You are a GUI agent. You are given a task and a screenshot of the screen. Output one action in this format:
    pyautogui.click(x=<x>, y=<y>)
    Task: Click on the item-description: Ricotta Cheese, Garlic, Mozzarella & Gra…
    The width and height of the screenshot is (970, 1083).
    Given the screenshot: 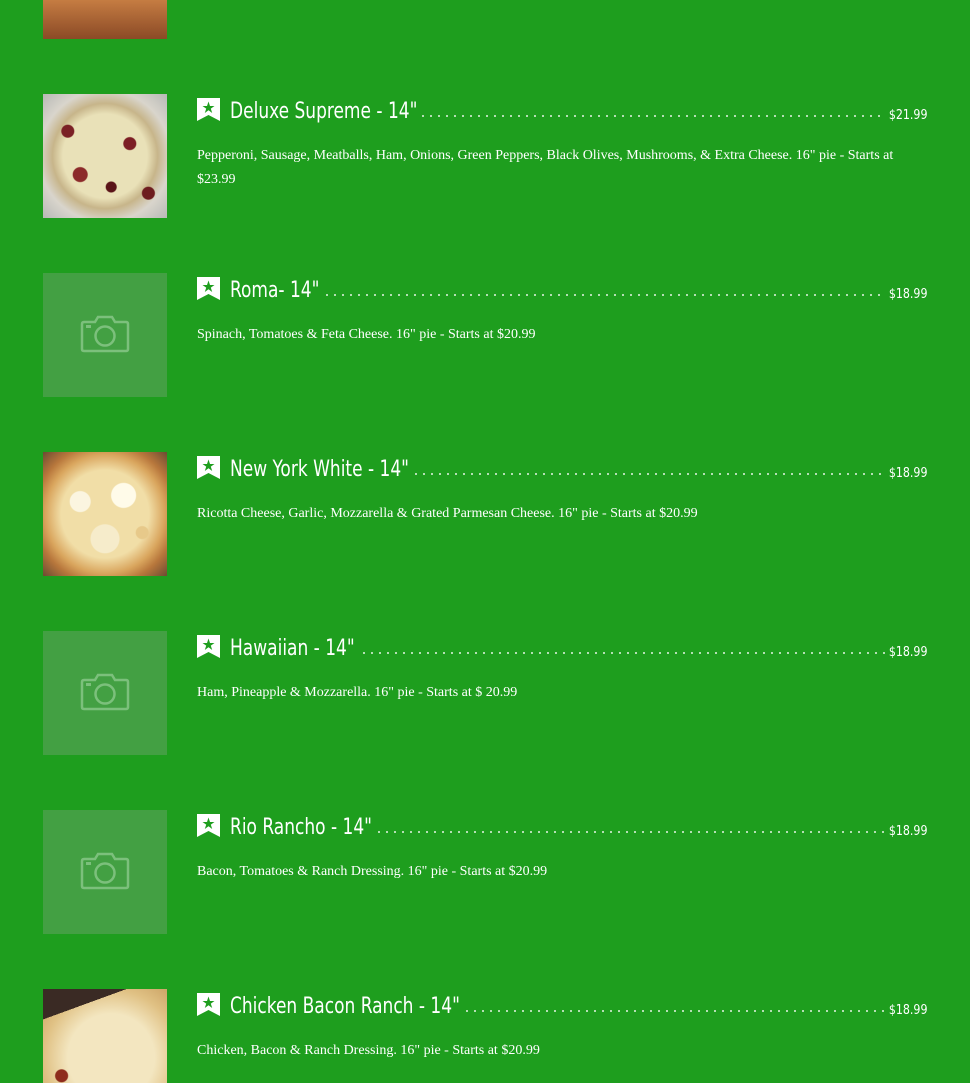 What is the action you would take?
    pyautogui.click(x=447, y=513)
    